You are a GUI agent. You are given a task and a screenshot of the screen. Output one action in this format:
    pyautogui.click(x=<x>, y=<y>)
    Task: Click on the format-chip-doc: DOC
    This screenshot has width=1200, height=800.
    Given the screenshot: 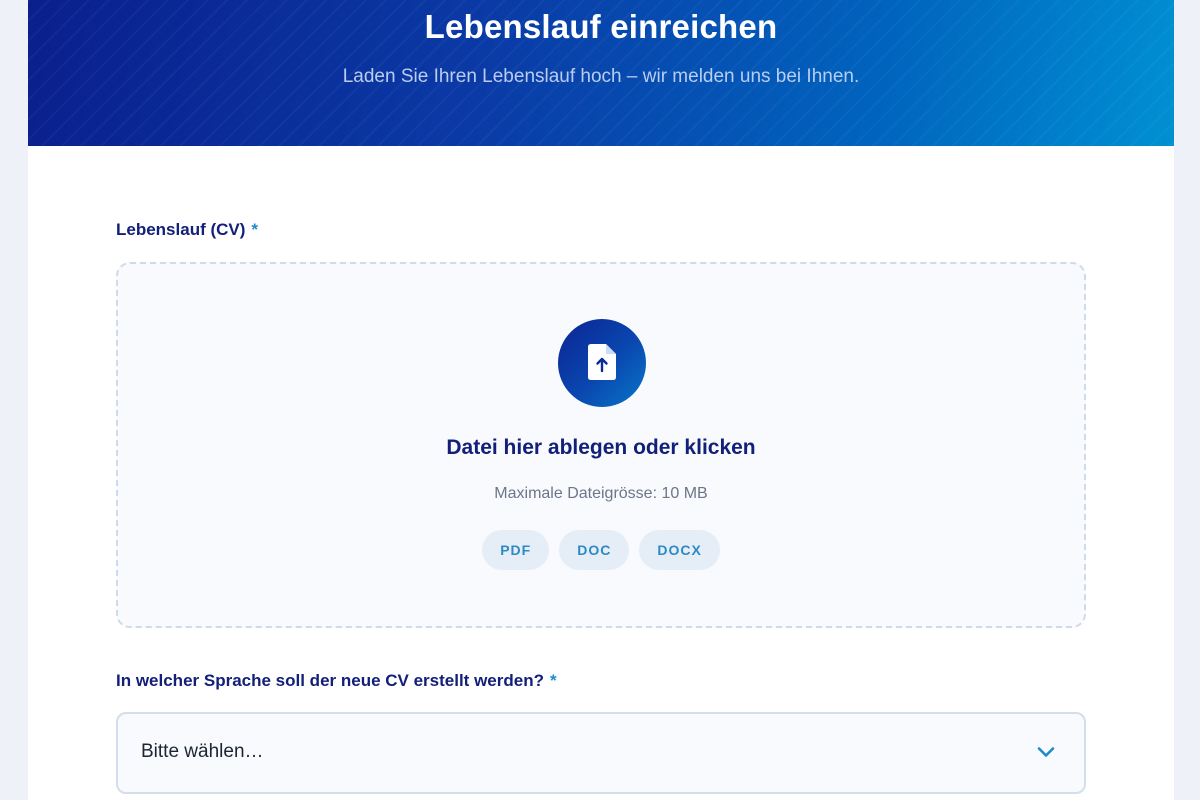 What is the action you would take?
    pyautogui.click(x=594, y=550)
    